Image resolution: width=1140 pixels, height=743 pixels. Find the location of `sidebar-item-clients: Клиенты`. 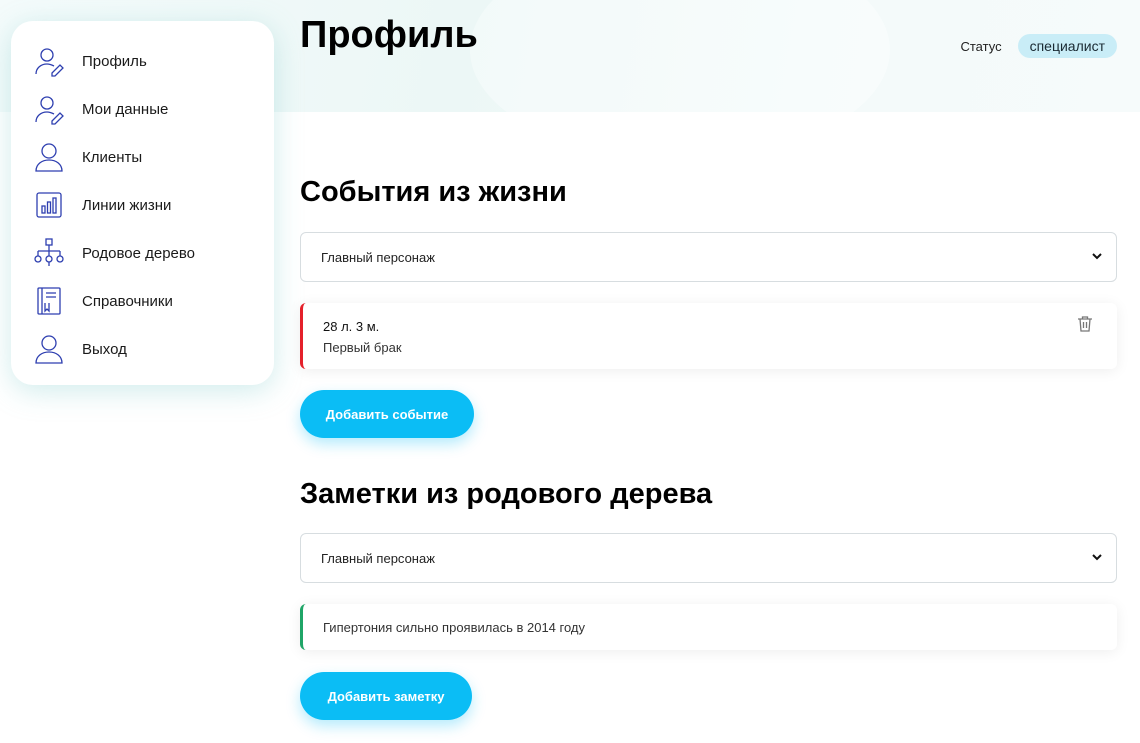

sidebar-item-clients: Клиенты is located at coordinates (142, 157).